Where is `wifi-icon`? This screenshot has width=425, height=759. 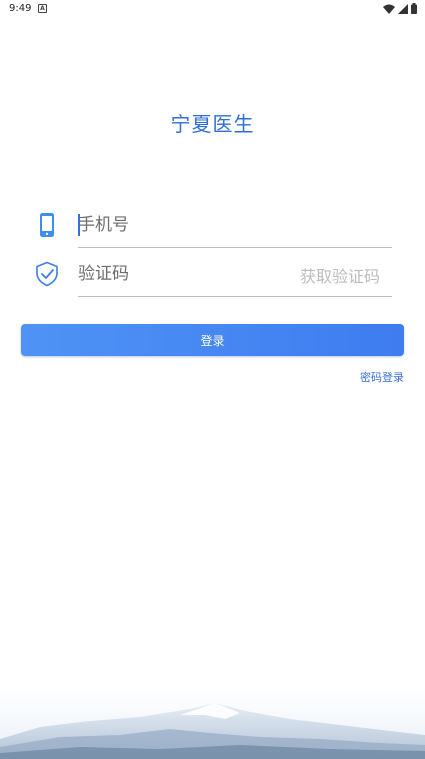
wifi-icon is located at coordinates (389, 9).